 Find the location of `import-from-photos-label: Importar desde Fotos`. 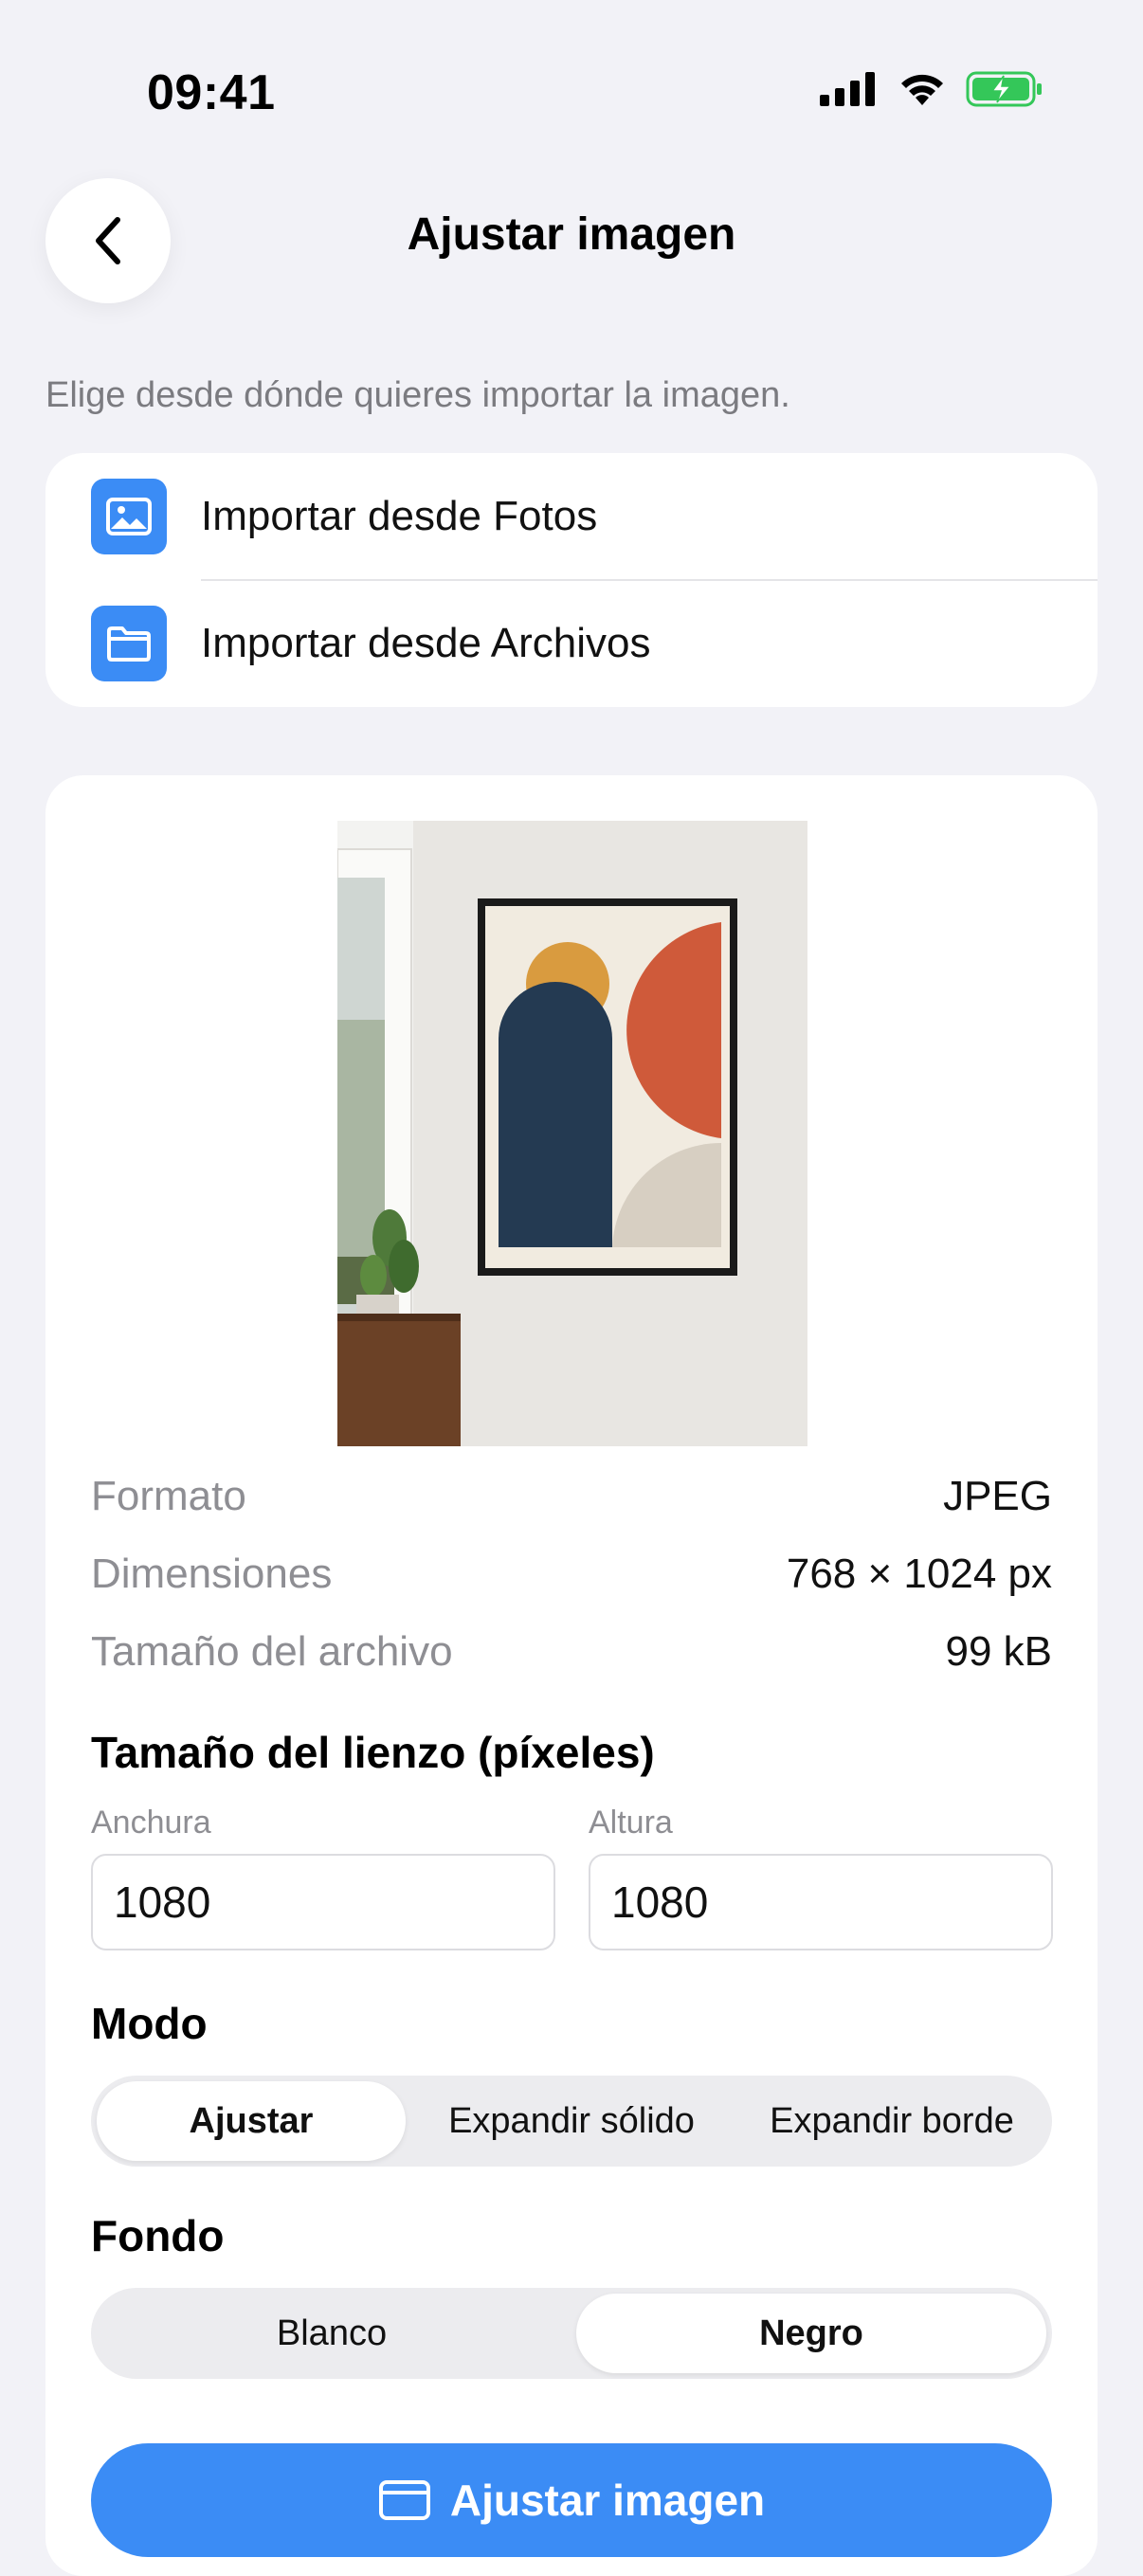

import-from-photos-label: Importar desde Fotos is located at coordinates (399, 516).